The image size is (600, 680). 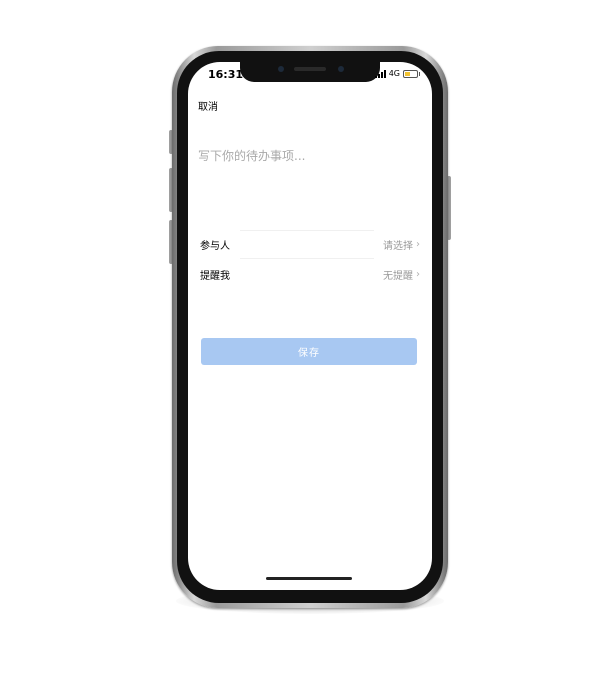 I want to click on battery-icon, so click(x=411, y=73).